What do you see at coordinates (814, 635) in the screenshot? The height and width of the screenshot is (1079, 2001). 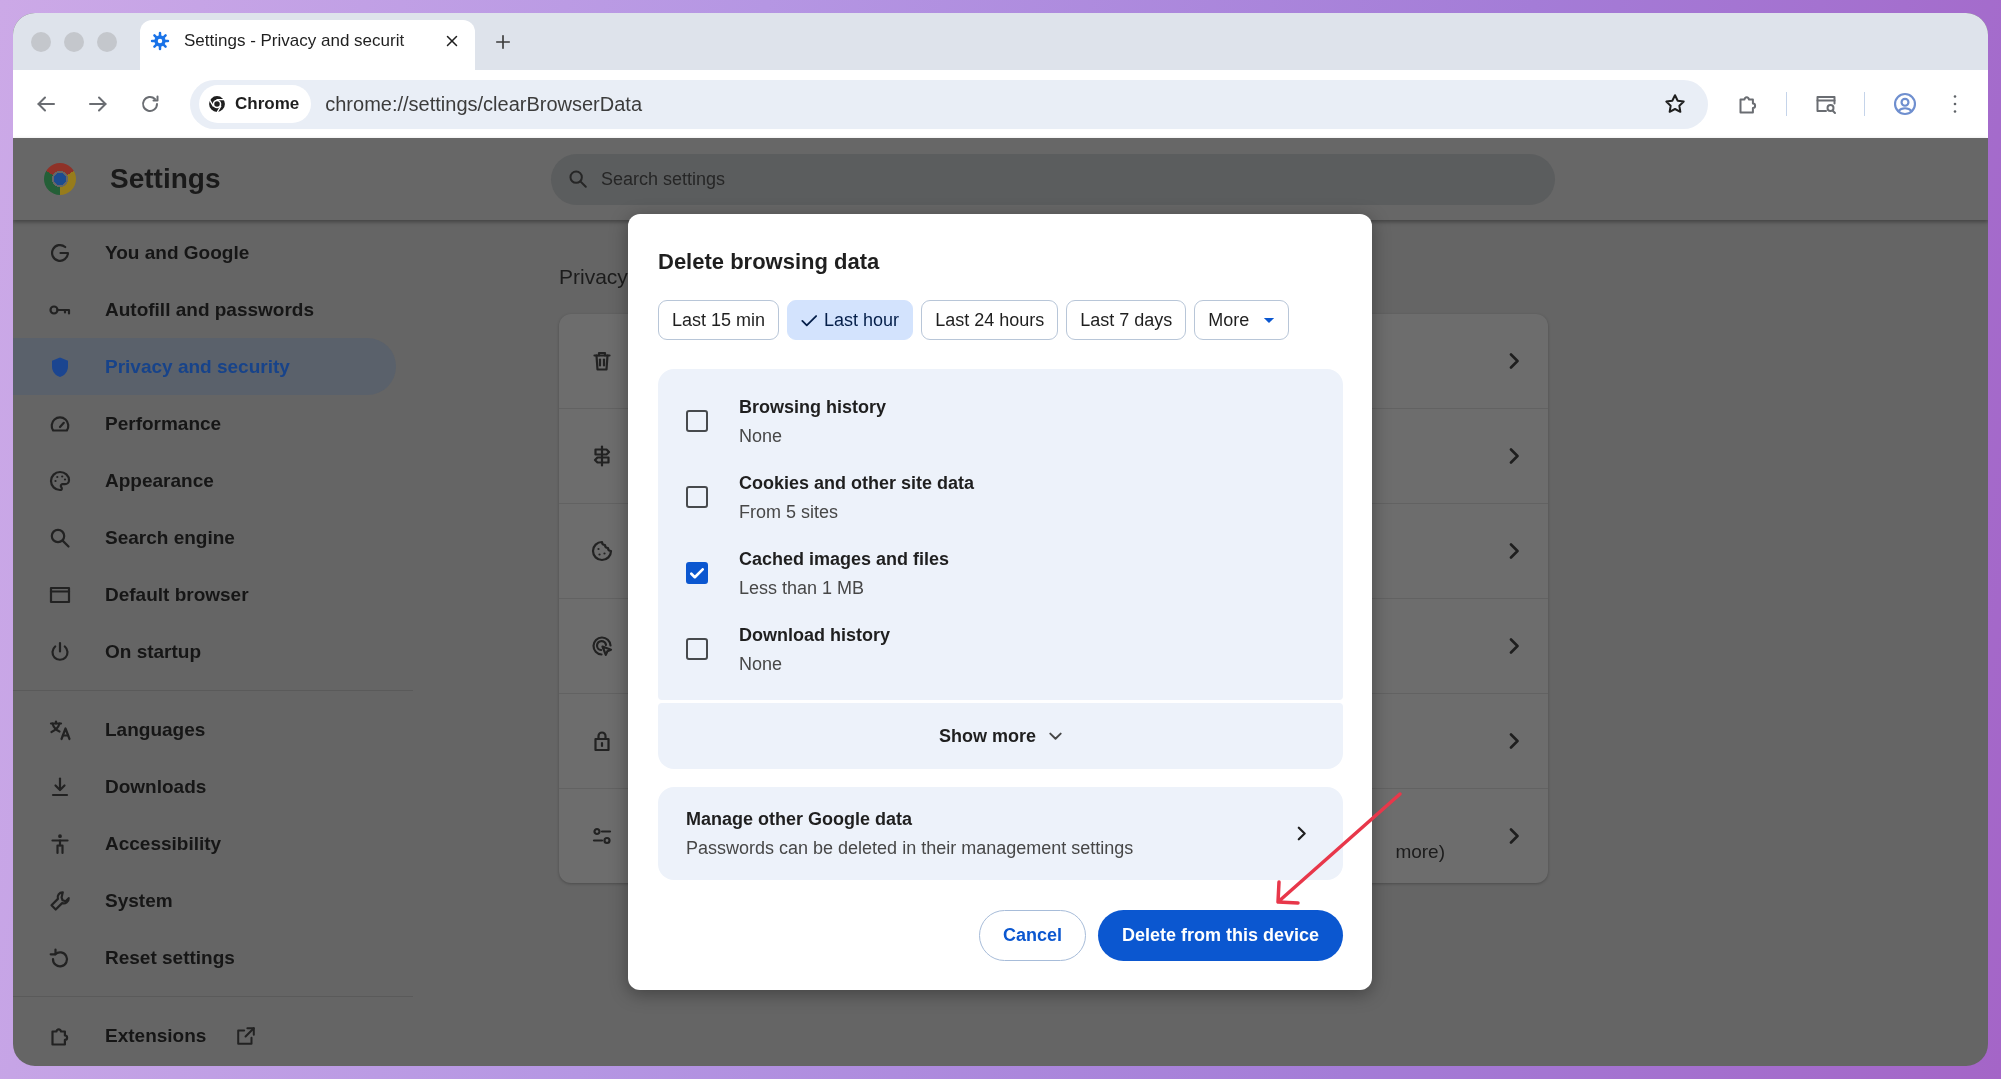 I see `data-type-label: Download history` at bounding box center [814, 635].